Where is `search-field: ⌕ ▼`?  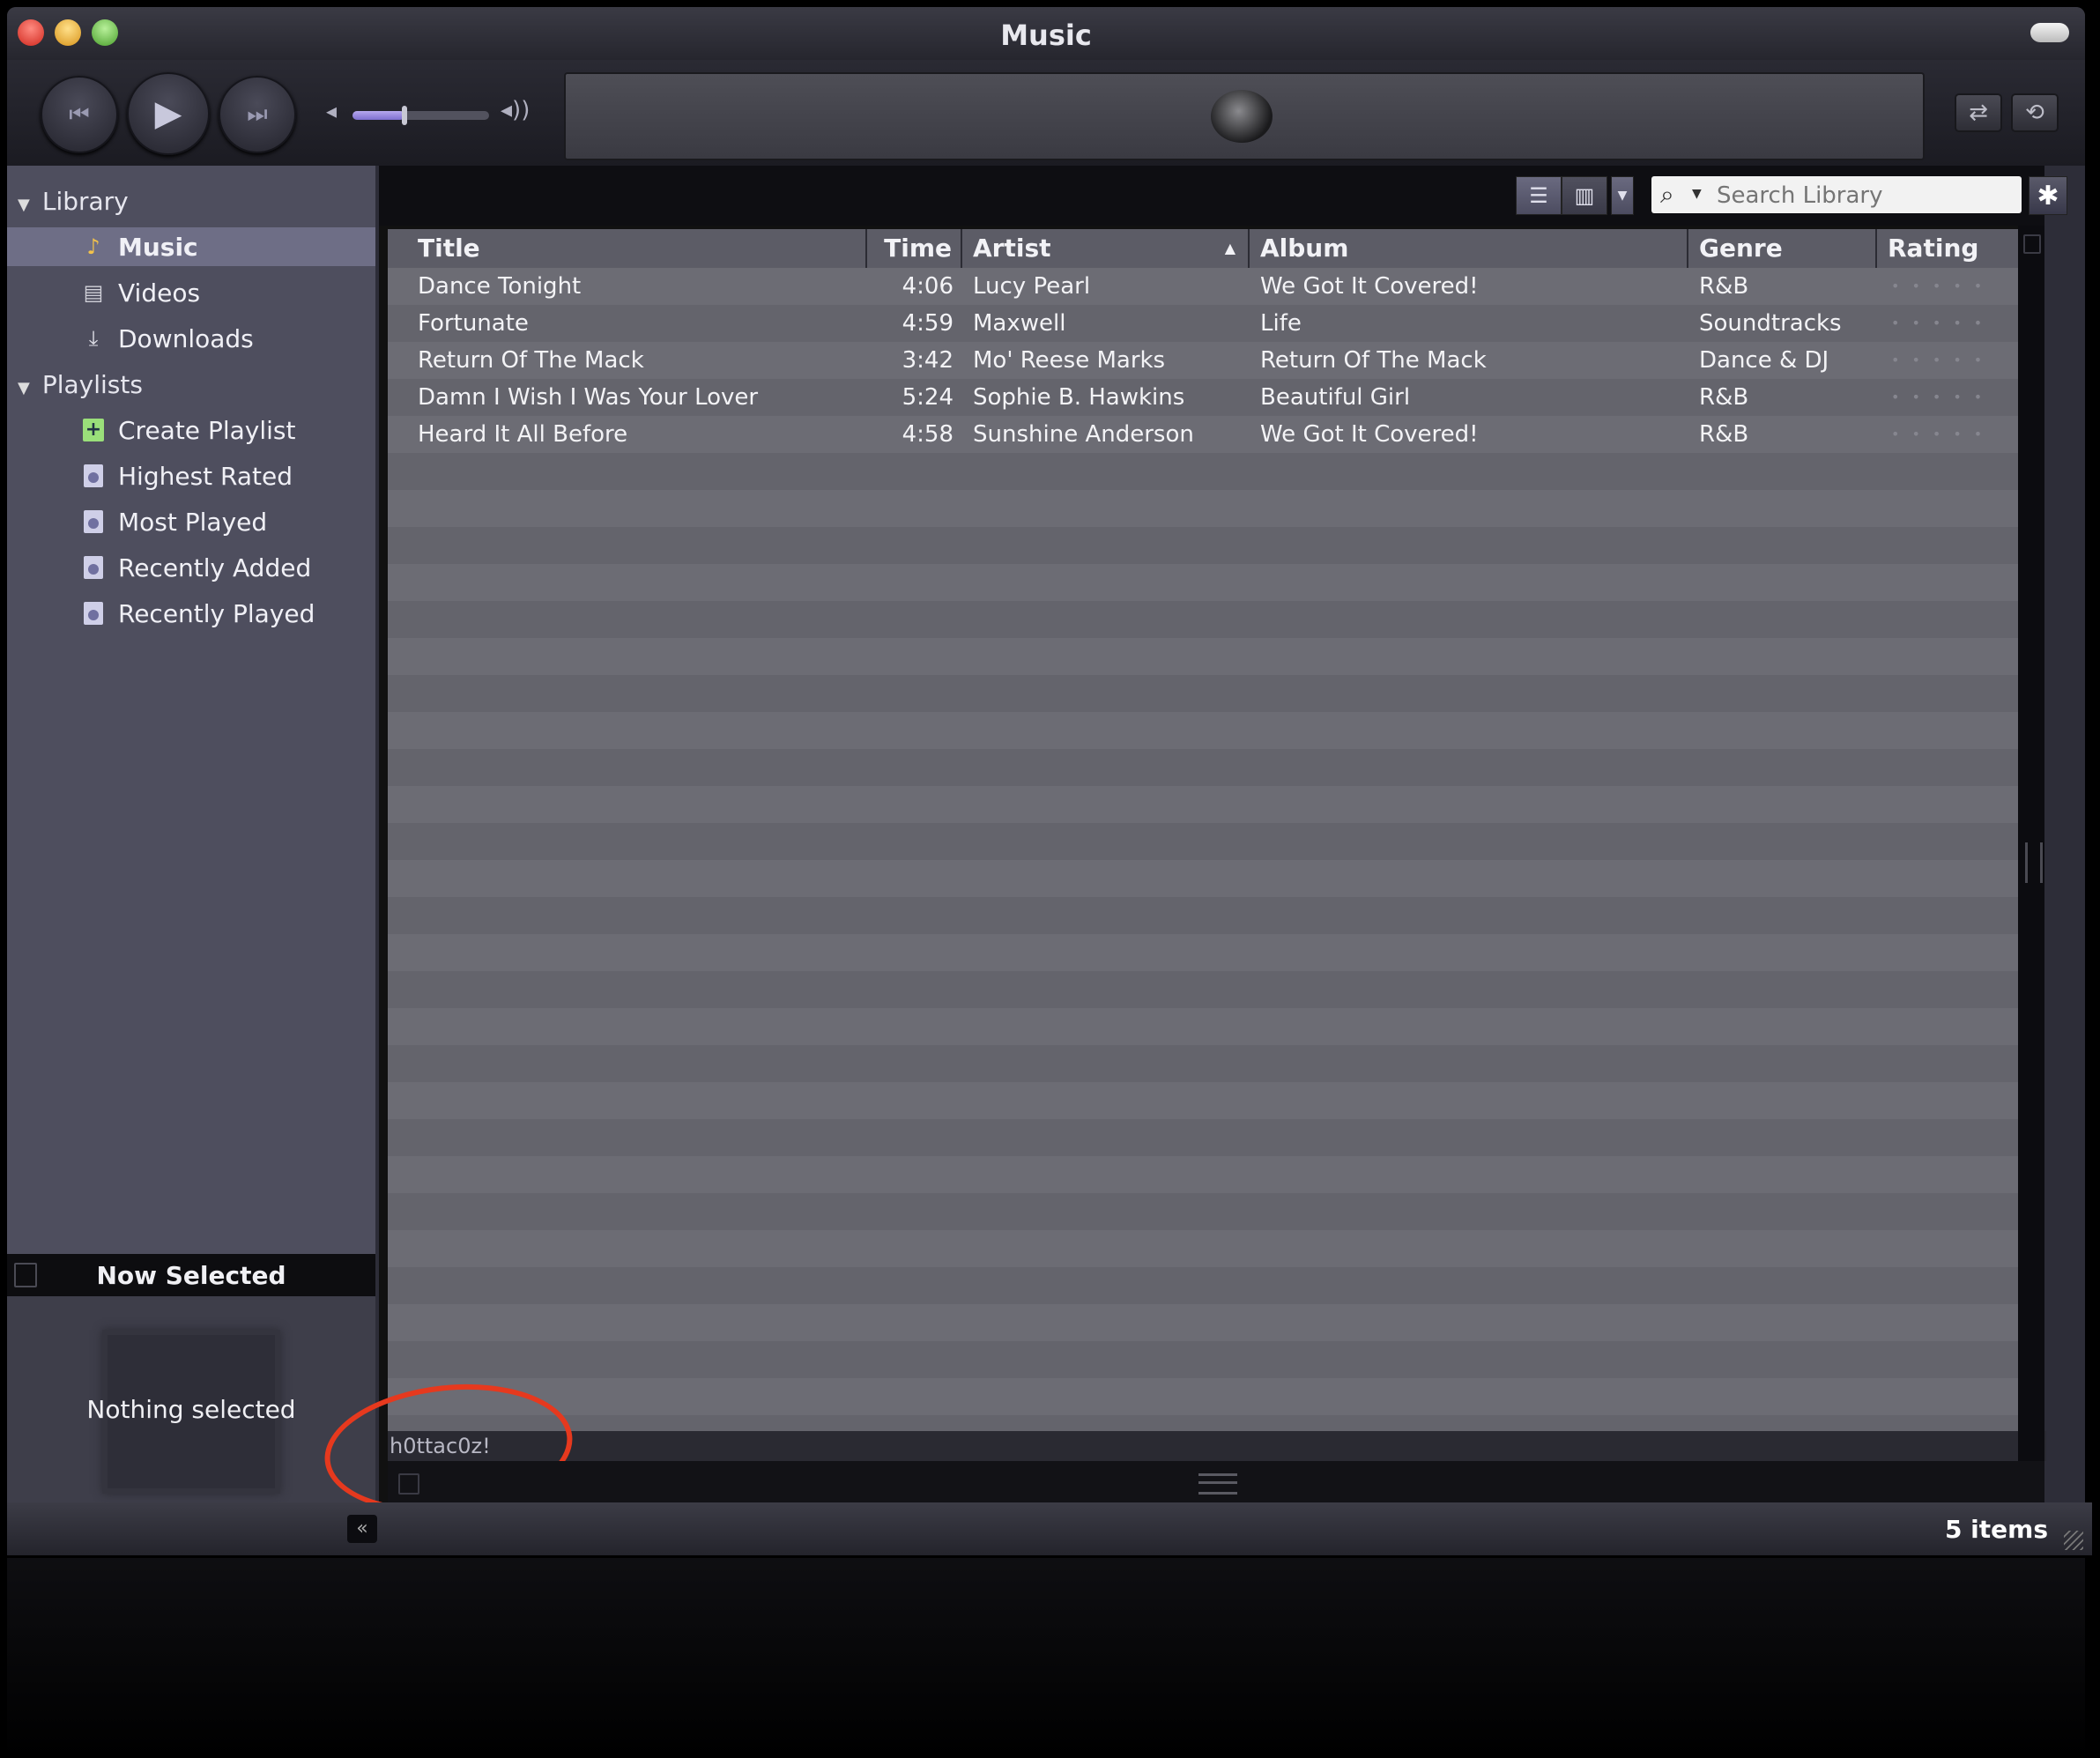 search-field: ⌕ ▼ is located at coordinates (1836, 194).